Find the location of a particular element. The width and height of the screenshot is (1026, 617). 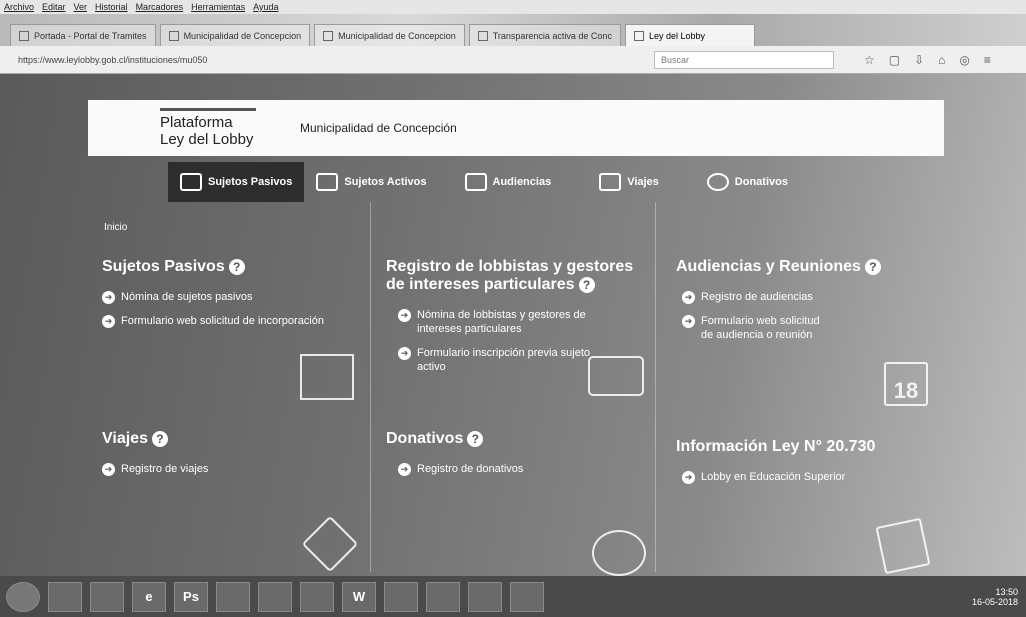

taskbar-app-ie: e is located at coordinates (149, 596).